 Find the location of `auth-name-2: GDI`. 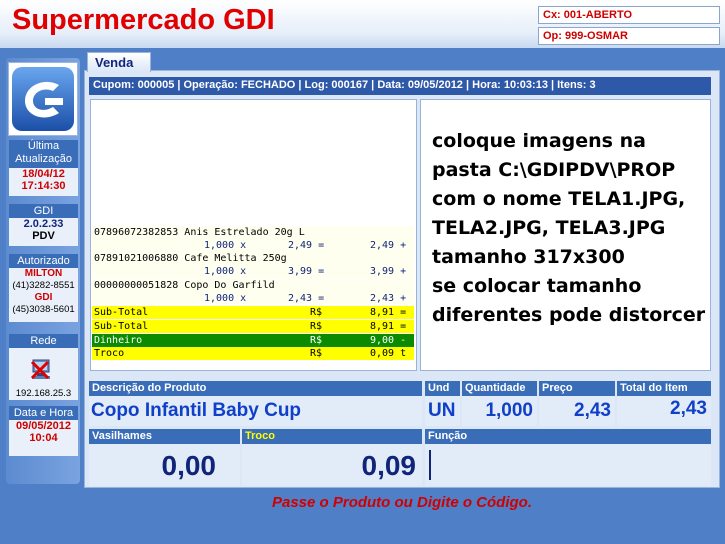

auth-name-2: GDI is located at coordinates (43, 297).